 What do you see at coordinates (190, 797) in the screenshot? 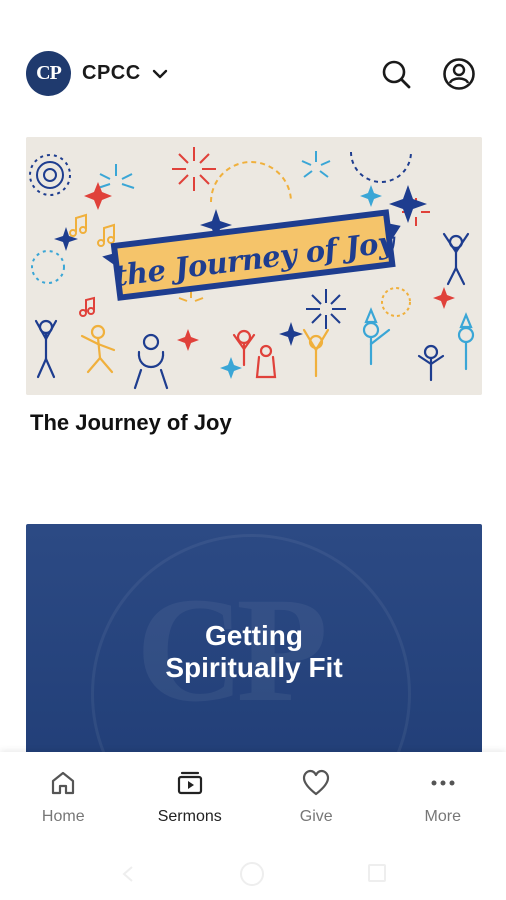
I see `nav-item-sermons: Sermons` at bounding box center [190, 797].